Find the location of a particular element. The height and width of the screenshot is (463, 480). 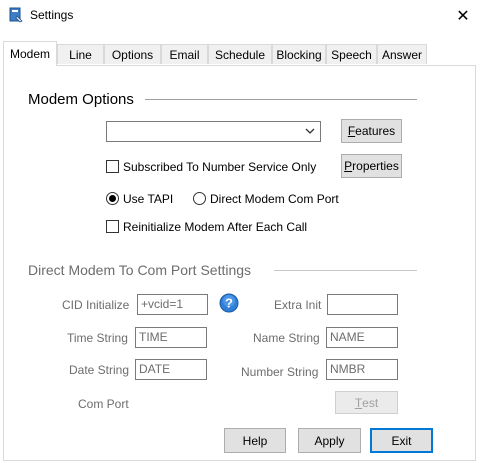

tab-speech: Speech is located at coordinates (351, 54).